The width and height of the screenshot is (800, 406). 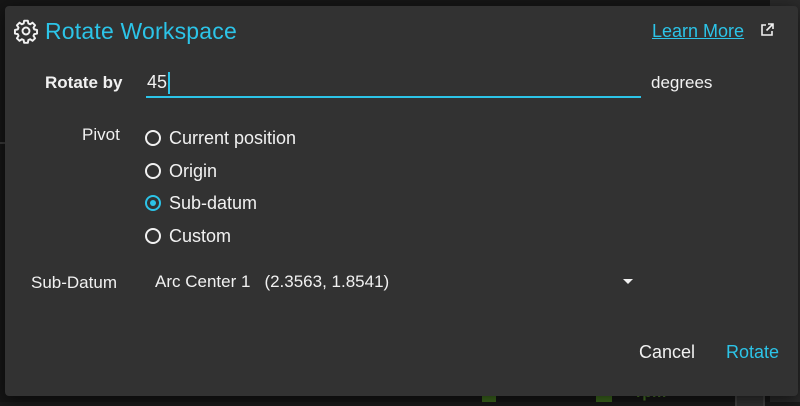 What do you see at coordinates (153, 203) in the screenshot?
I see `radio-button-selected` at bounding box center [153, 203].